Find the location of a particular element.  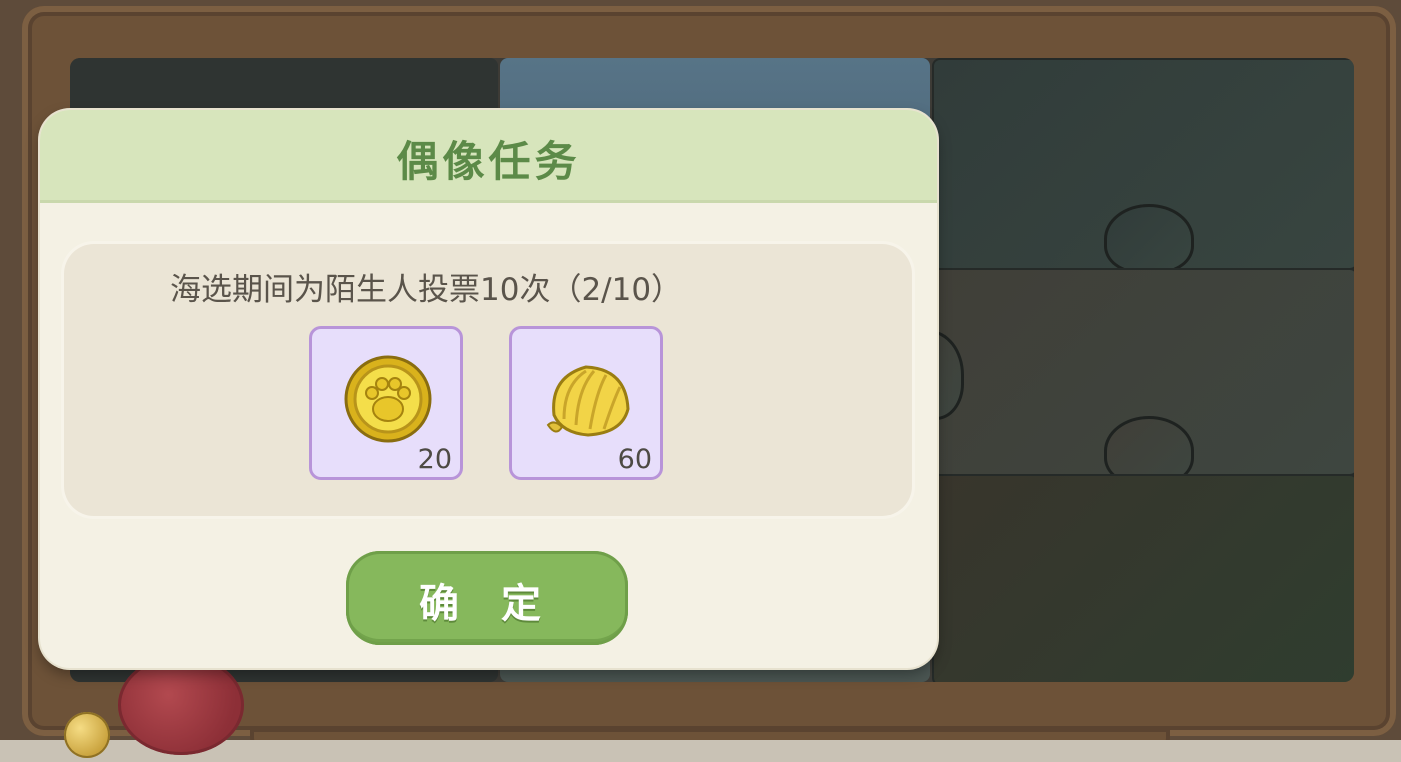

reward-quantity: 60 is located at coordinates (634, 459).